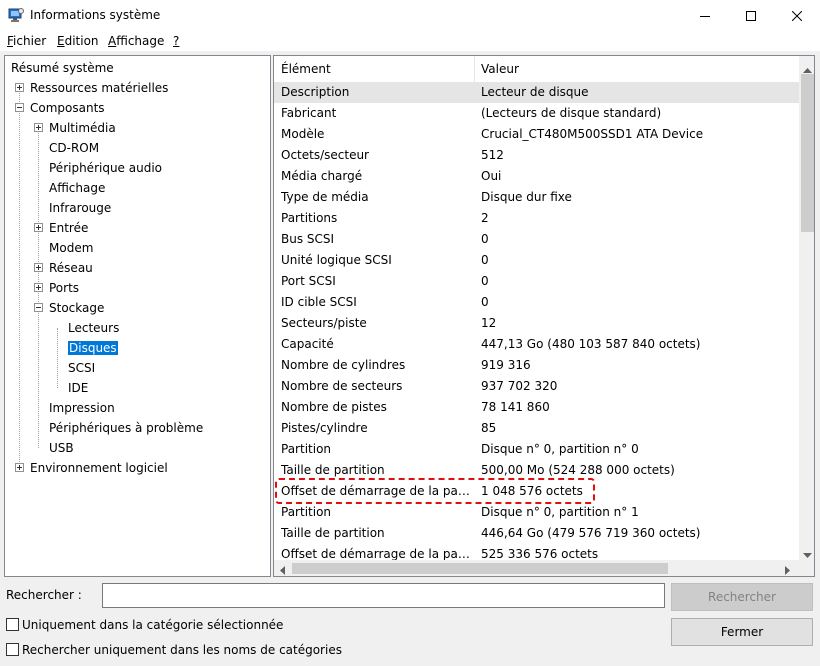 This screenshot has width=820, height=666. I want to click on horizontal-scrollbar, so click(536, 568).